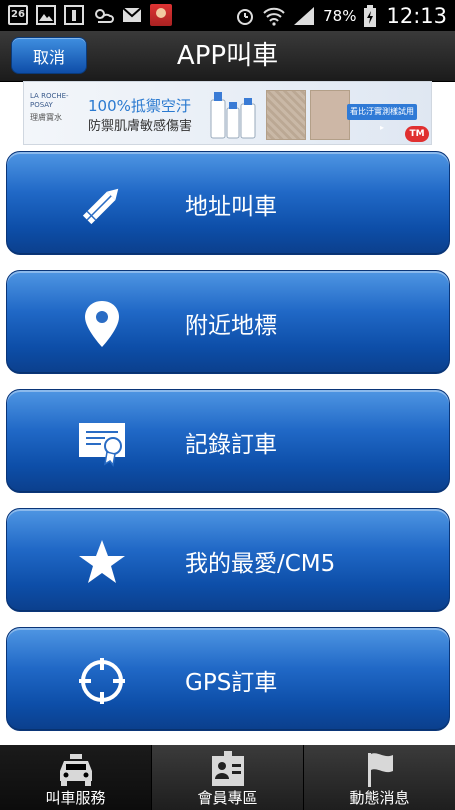  Describe the element at coordinates (233, 115) in the screenshot. I see `product-bottles-image` at that location.